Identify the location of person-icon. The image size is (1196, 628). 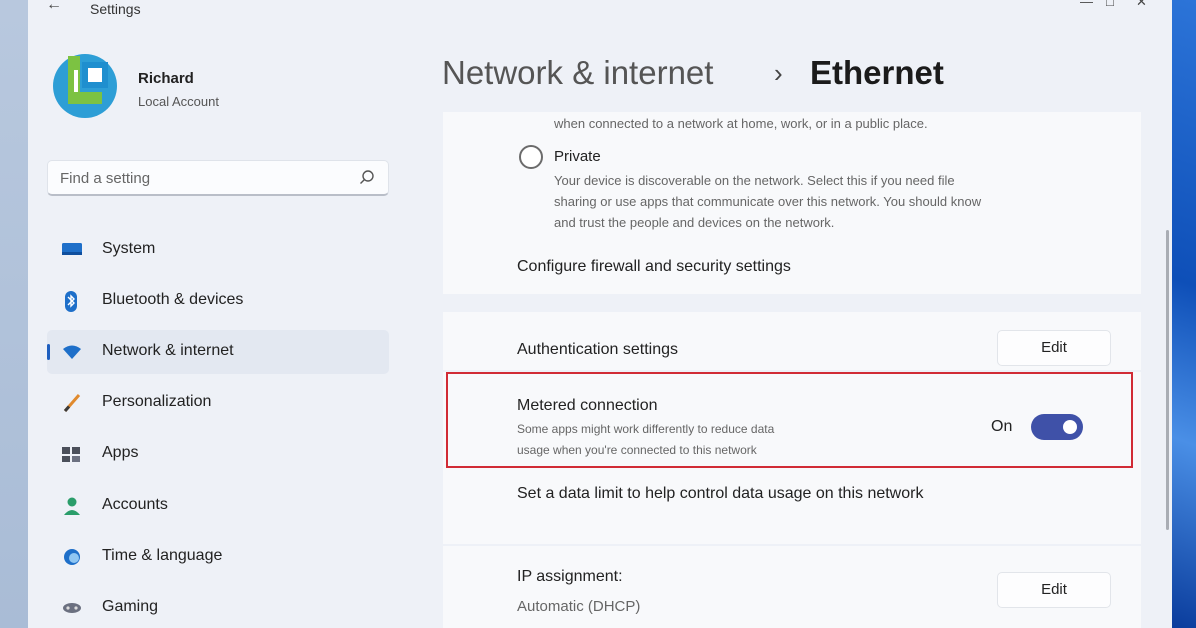
(71, 506).